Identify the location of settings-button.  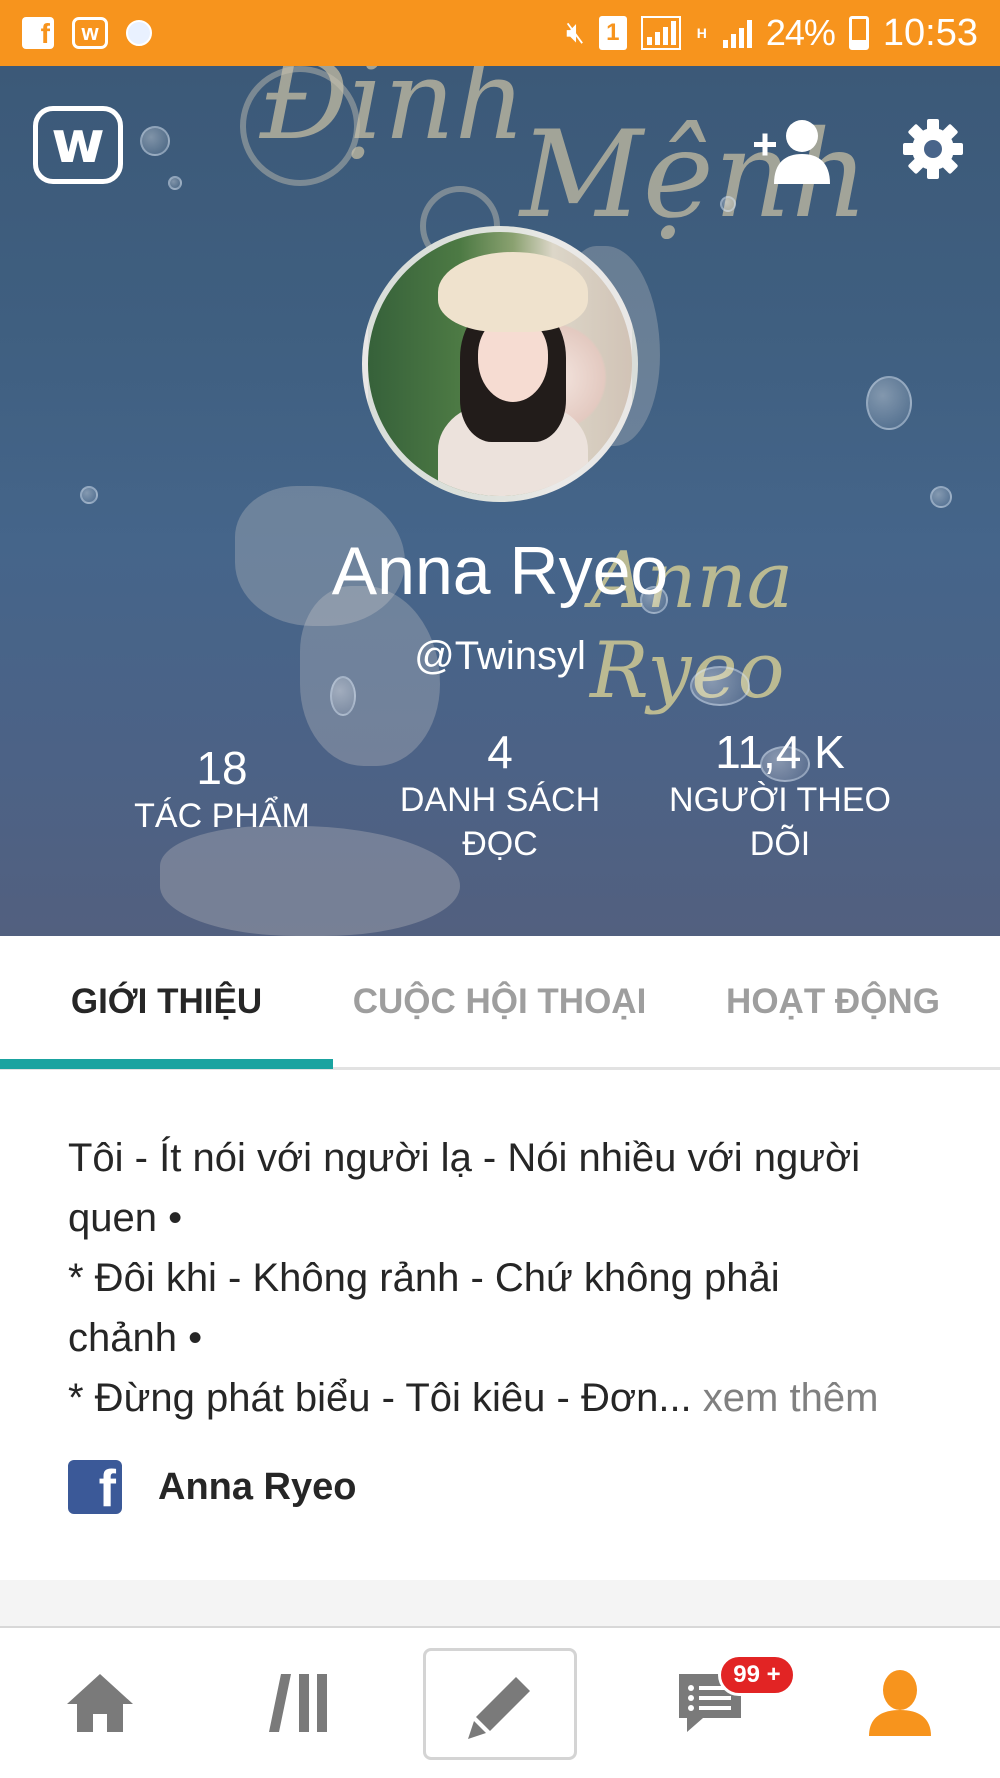
(933, 149).